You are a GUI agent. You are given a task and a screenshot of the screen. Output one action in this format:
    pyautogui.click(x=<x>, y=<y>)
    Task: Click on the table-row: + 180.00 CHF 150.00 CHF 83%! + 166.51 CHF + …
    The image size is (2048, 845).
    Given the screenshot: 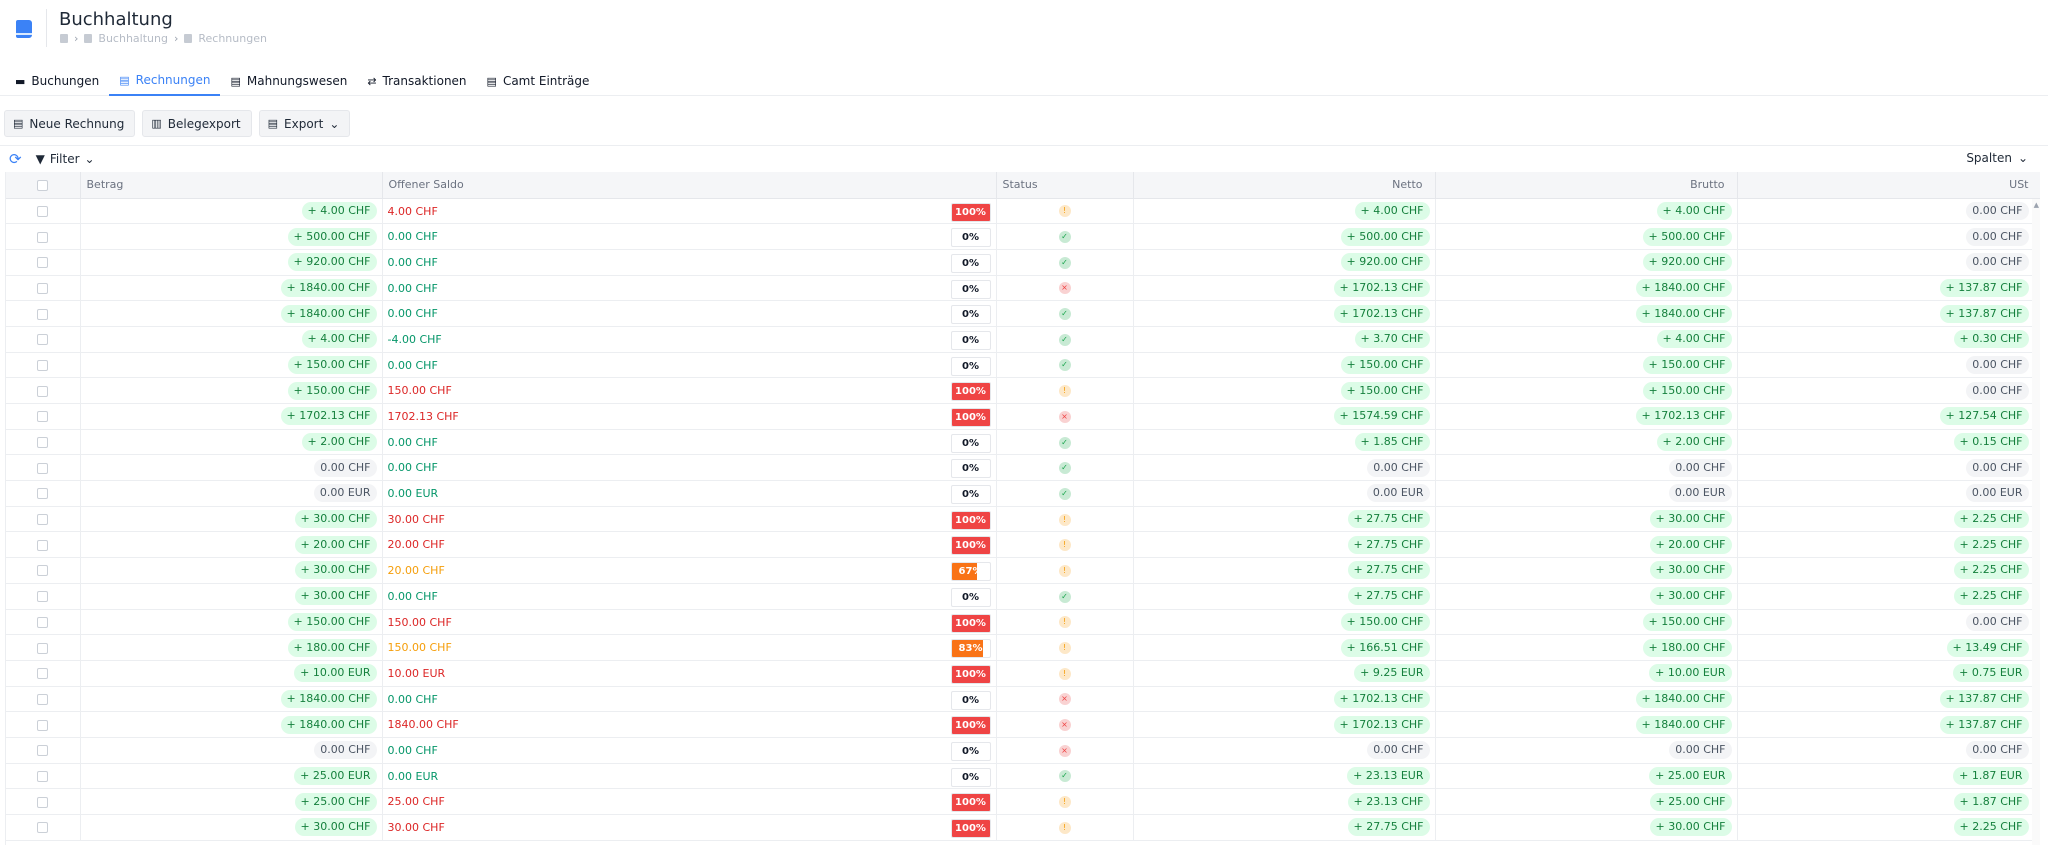 What is the action you would take?
    pyautogui.click(x=1023, y=647)
    